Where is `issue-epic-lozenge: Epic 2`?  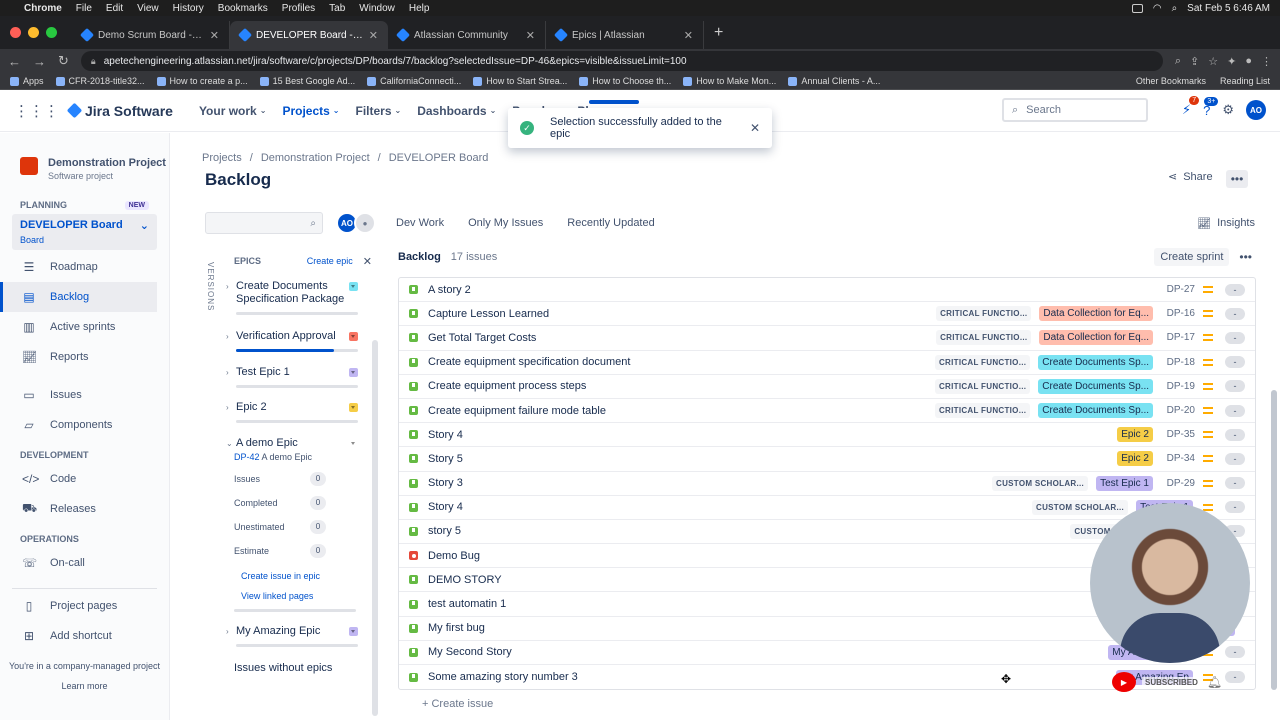 issue-epic-lozenge: Epic 2 is located at coordinates (1135, 435).